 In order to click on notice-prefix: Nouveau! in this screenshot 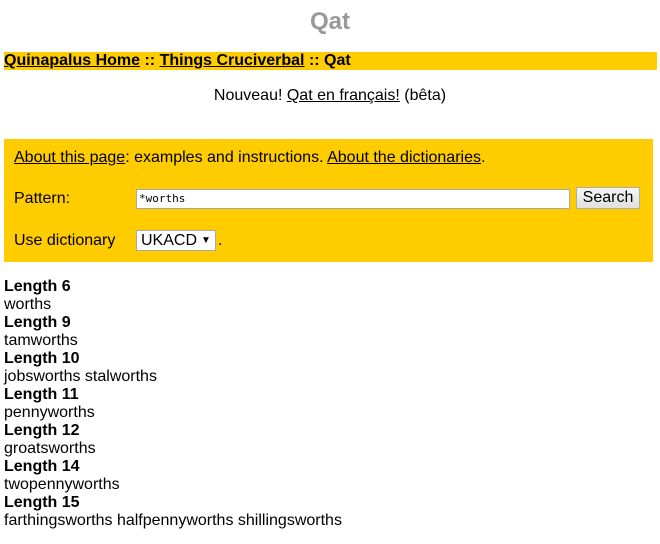, I will do `click(250, 95)`.